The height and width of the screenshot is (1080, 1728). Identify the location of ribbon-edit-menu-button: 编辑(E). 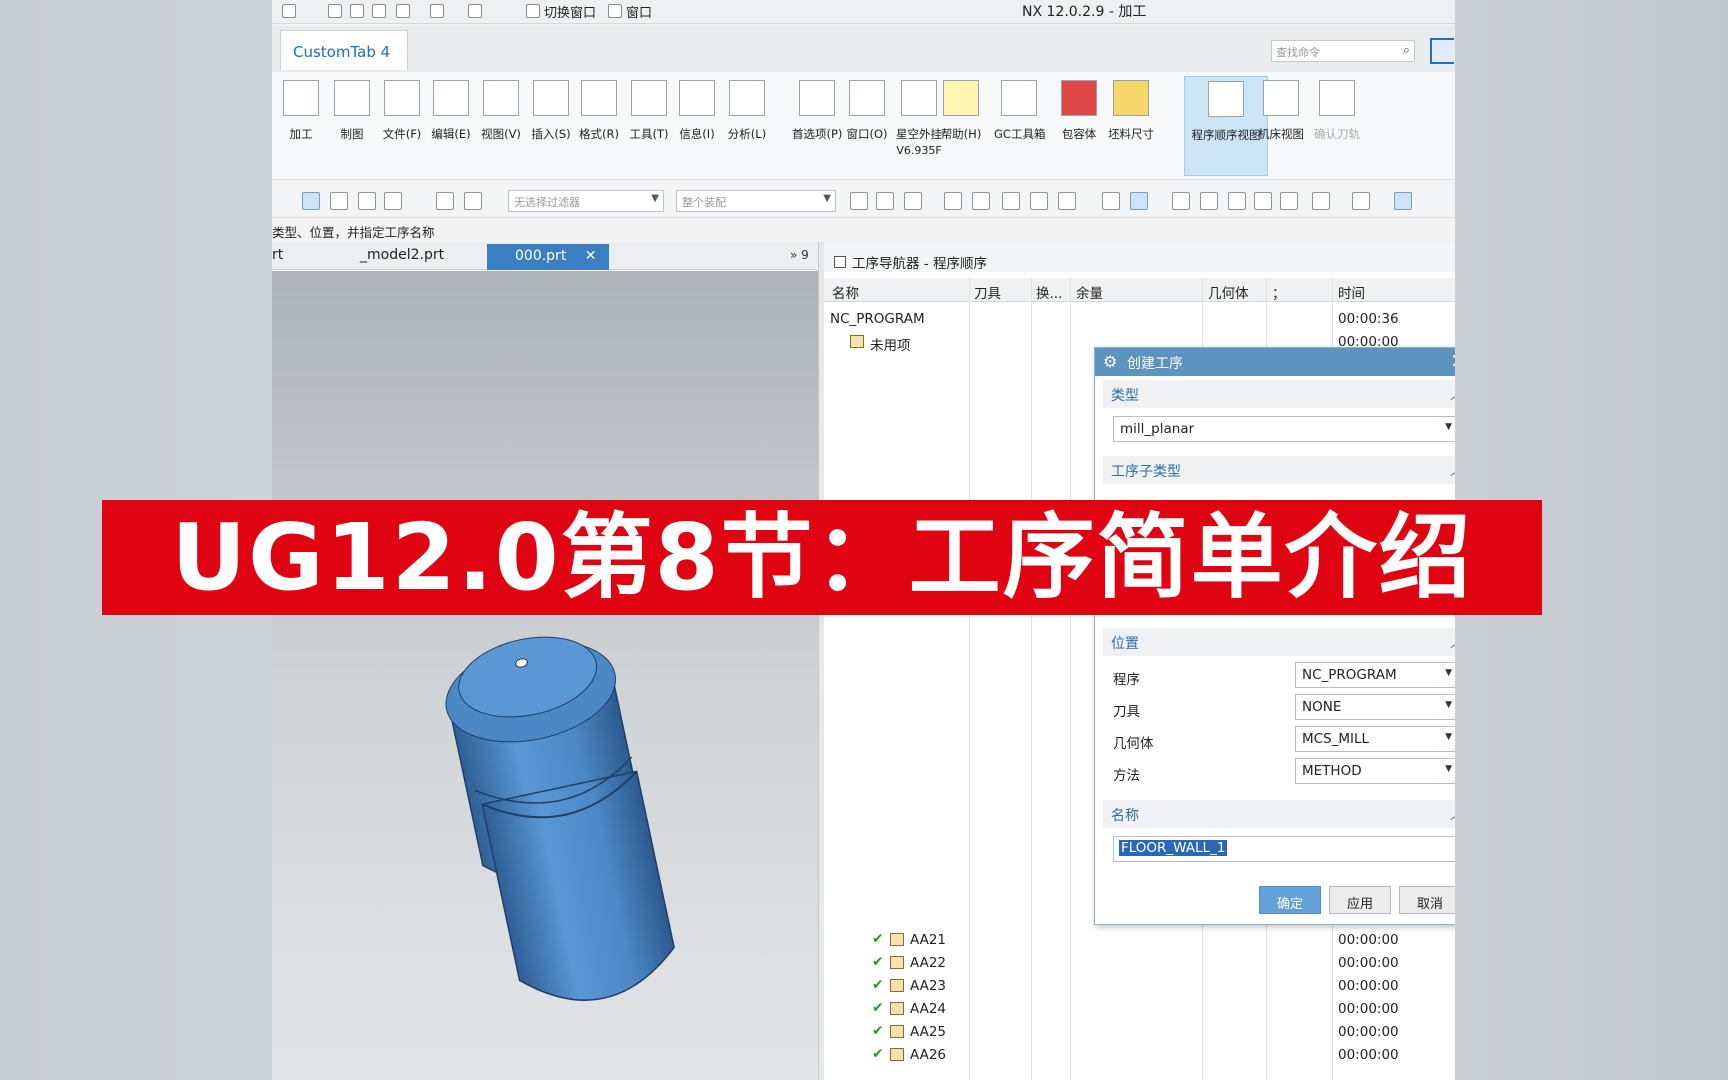
(451, 126).